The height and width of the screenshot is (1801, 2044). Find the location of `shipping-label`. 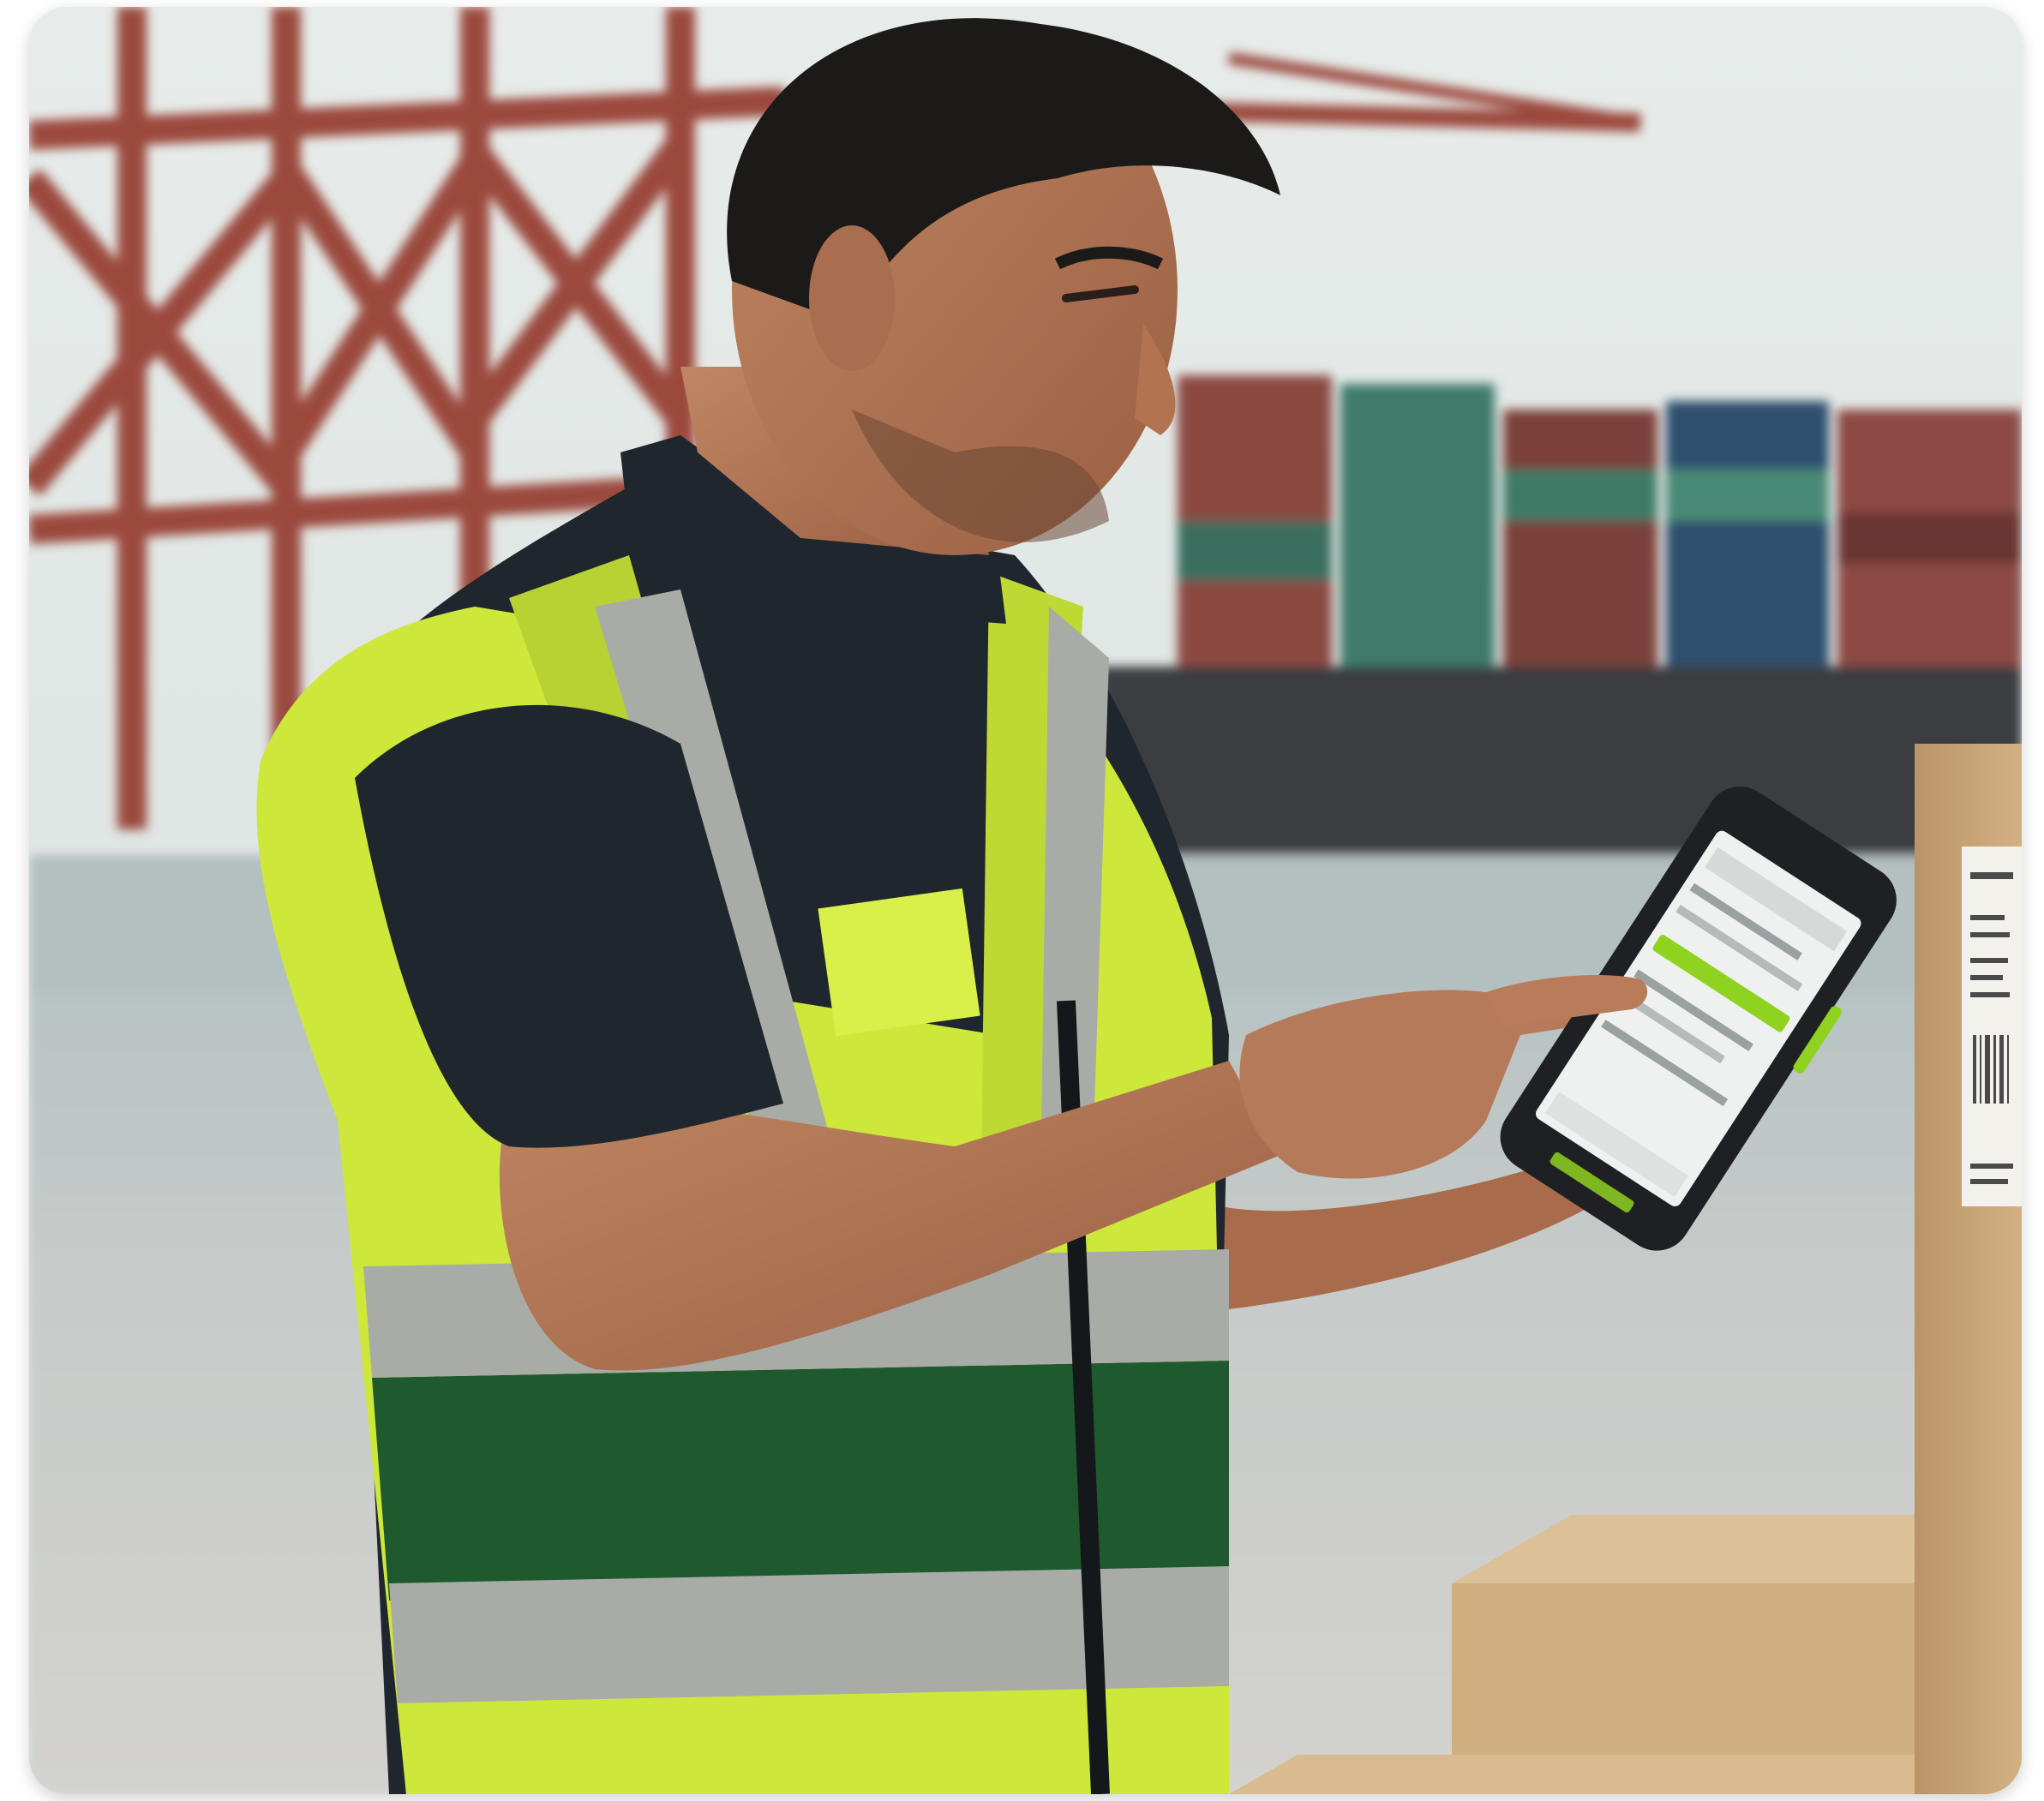

shipping-label is located at coordinates (1992, 1026).